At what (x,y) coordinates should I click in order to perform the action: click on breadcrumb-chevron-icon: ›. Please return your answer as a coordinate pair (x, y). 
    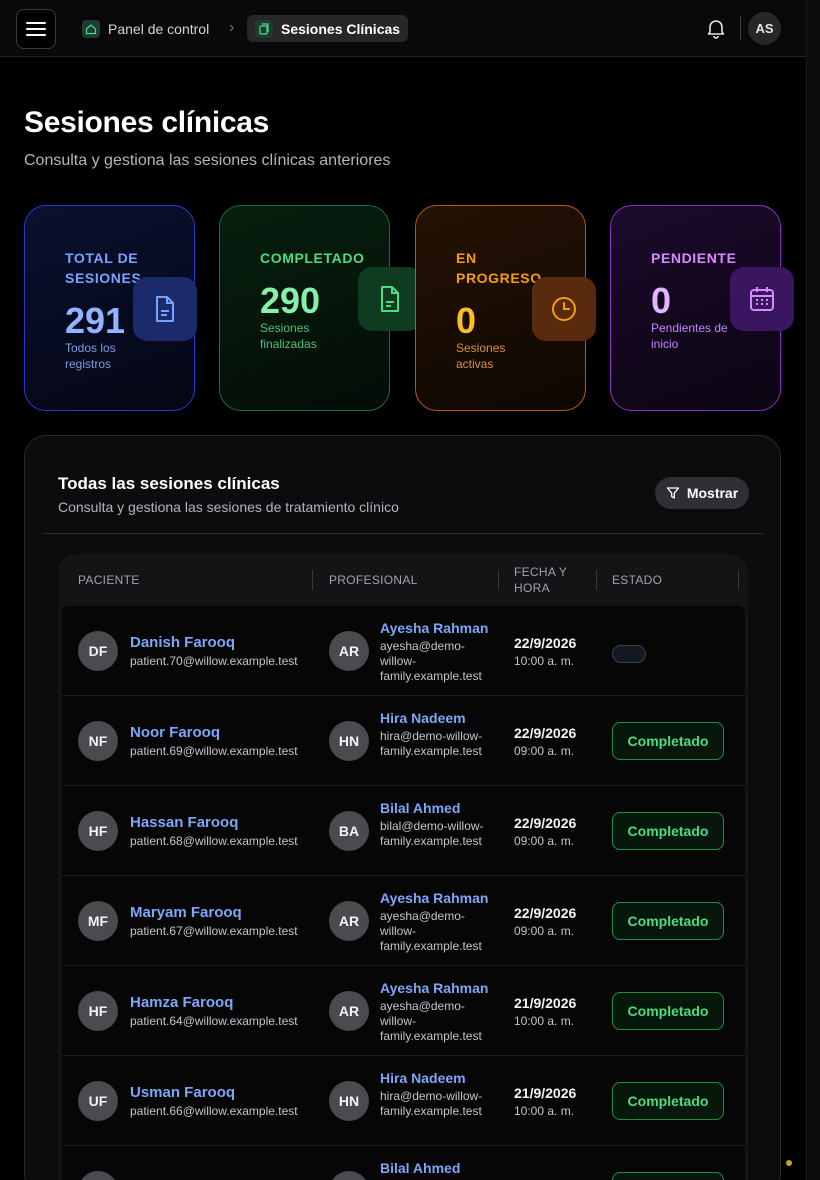
    Looking at the image, I should click on (232, 27).